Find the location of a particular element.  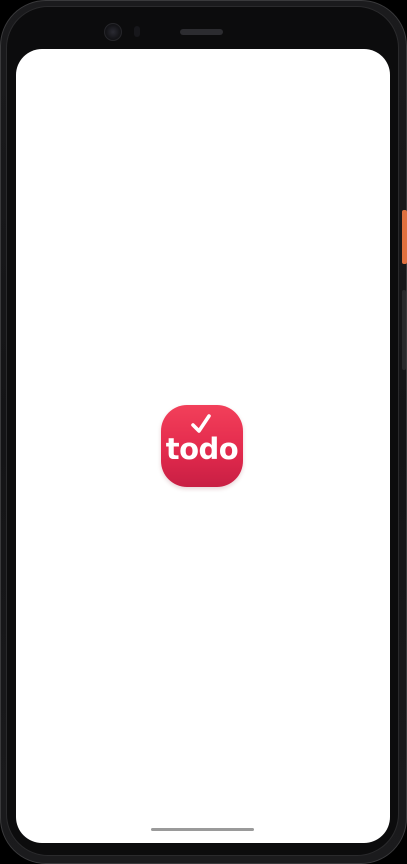

volume-button is located at coordinates (404, 330).